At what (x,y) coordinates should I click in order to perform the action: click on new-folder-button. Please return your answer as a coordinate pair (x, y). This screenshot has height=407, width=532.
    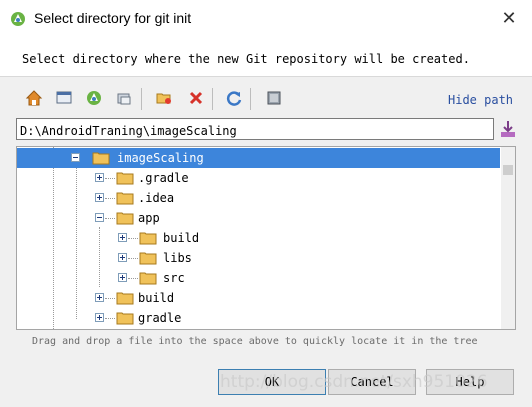
    Looking at the image, I should click on (164, 98).